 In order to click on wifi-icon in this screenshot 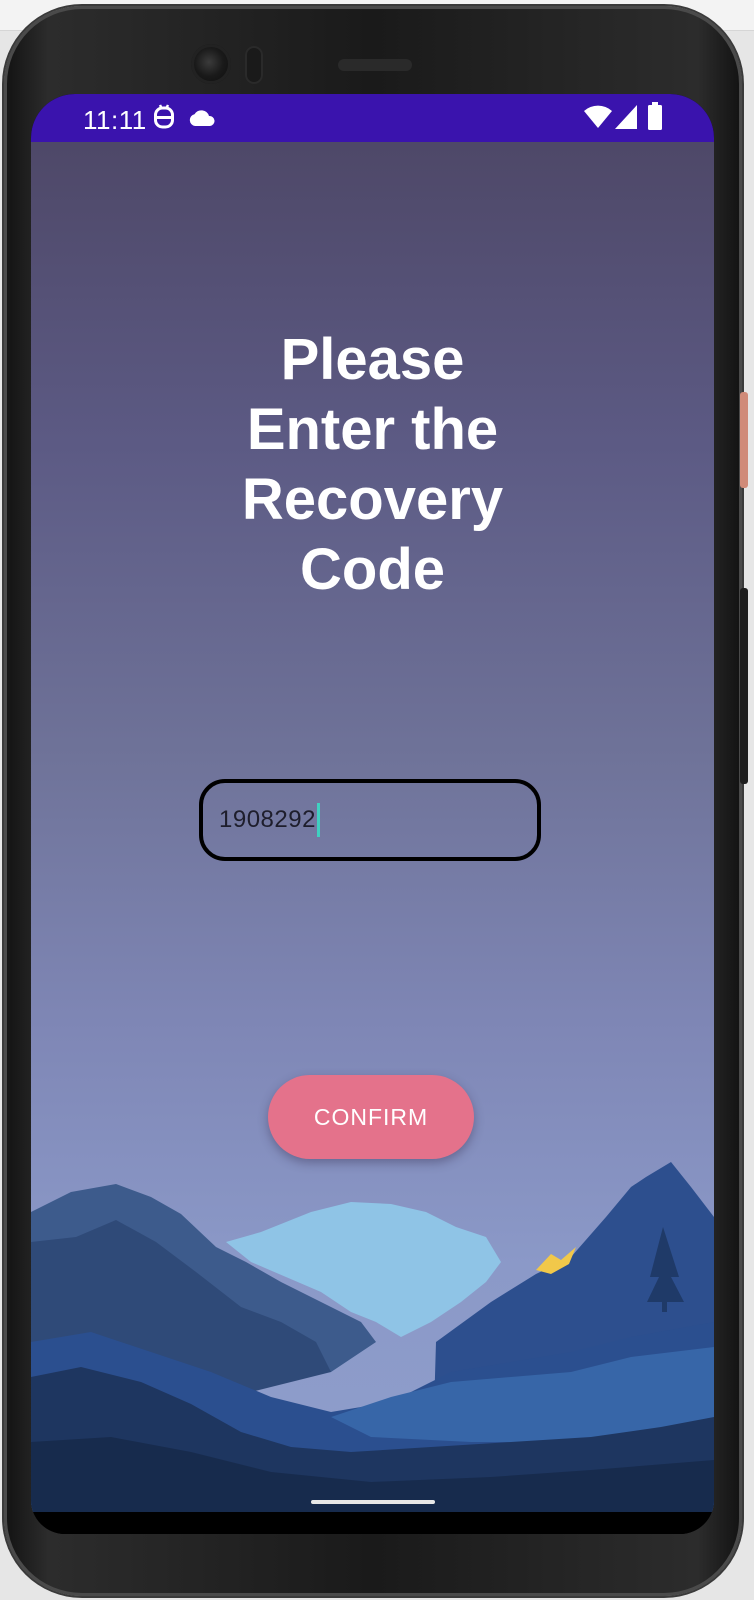, I will do `click(598, 116)`.